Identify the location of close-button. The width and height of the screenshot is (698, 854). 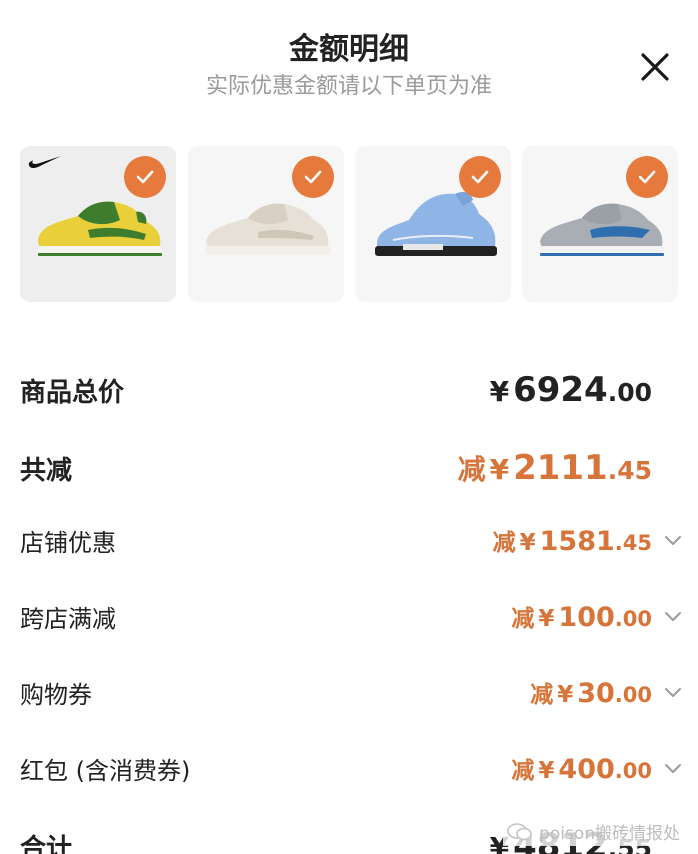
(655, 67).